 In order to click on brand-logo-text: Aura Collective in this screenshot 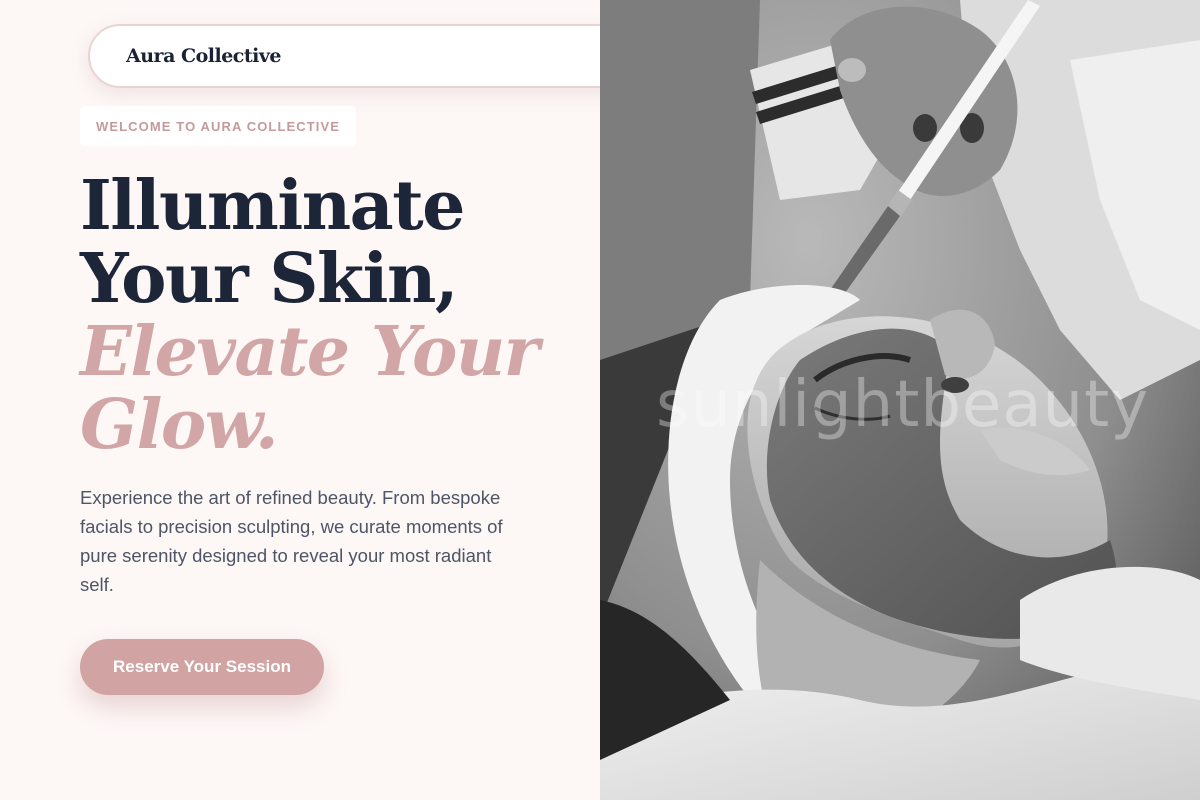, I will do `click(204, 56)`.